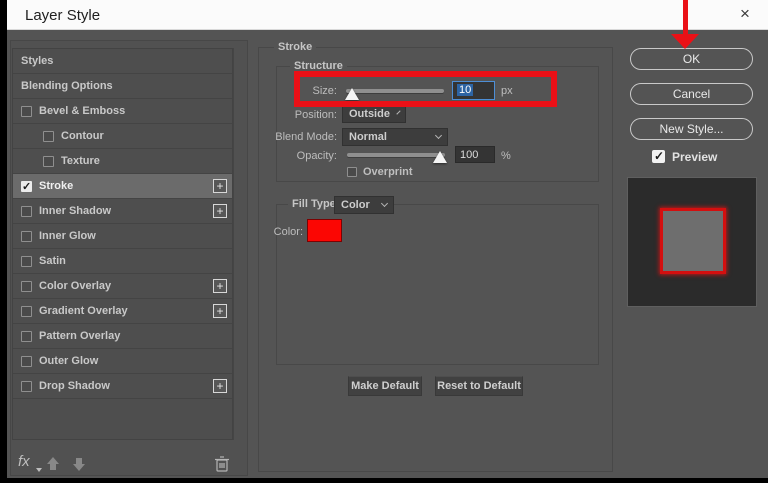  I want to click on opacity-label: Opacity:, so click(316, 156).